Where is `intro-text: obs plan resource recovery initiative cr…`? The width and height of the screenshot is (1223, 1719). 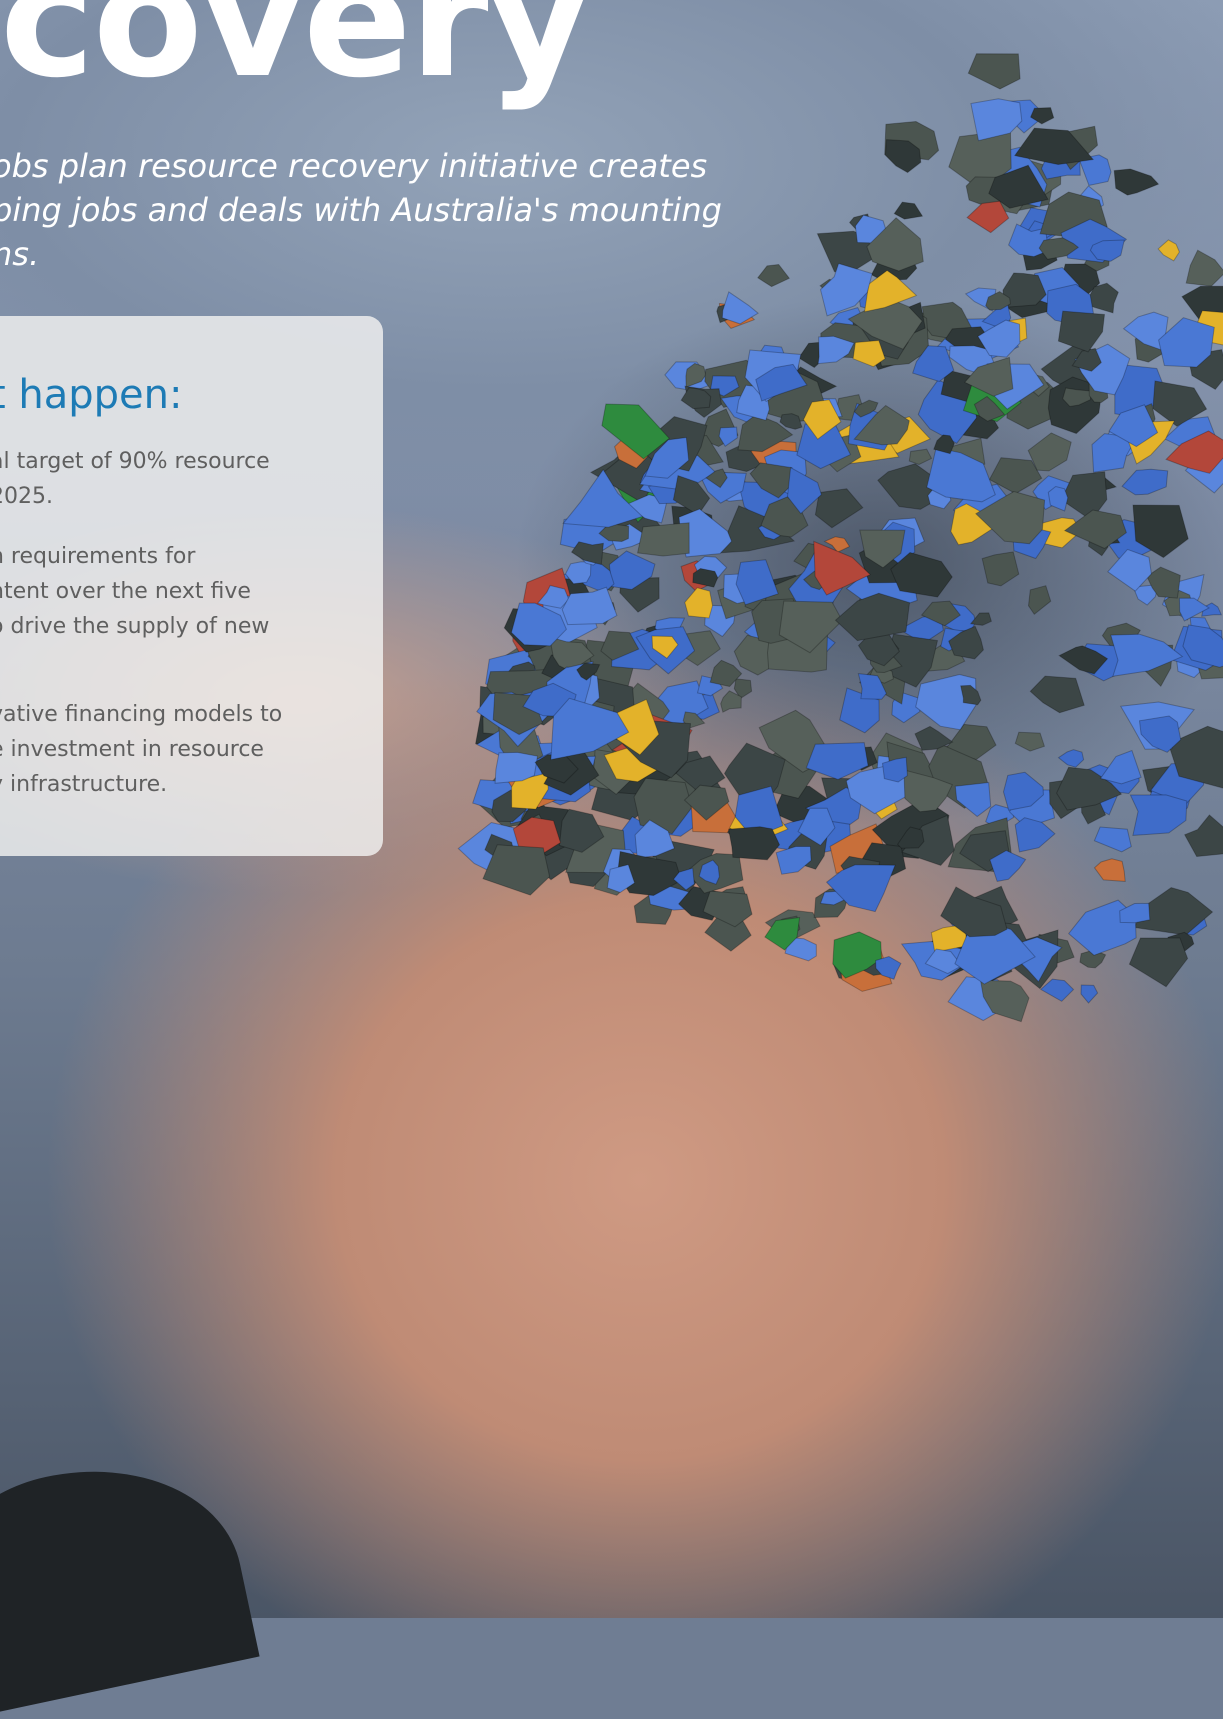
intro-text: obs plan resource recovery initiative cr… is located at coordinates (376, 210).